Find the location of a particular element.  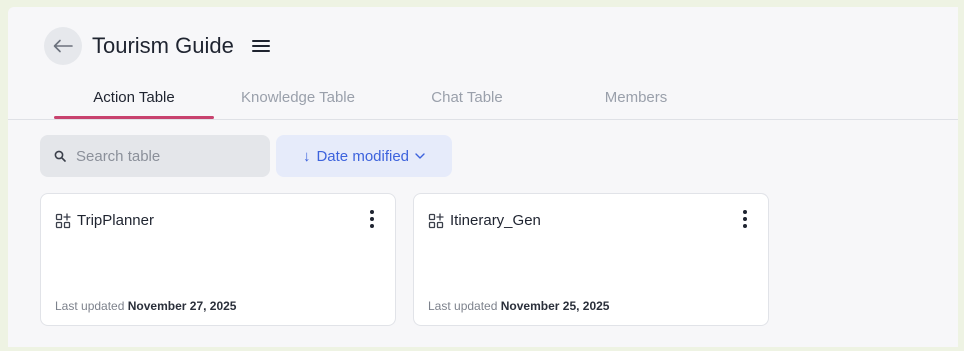

updated-date: November 27, 2025 is located at coordinates (182, 306).